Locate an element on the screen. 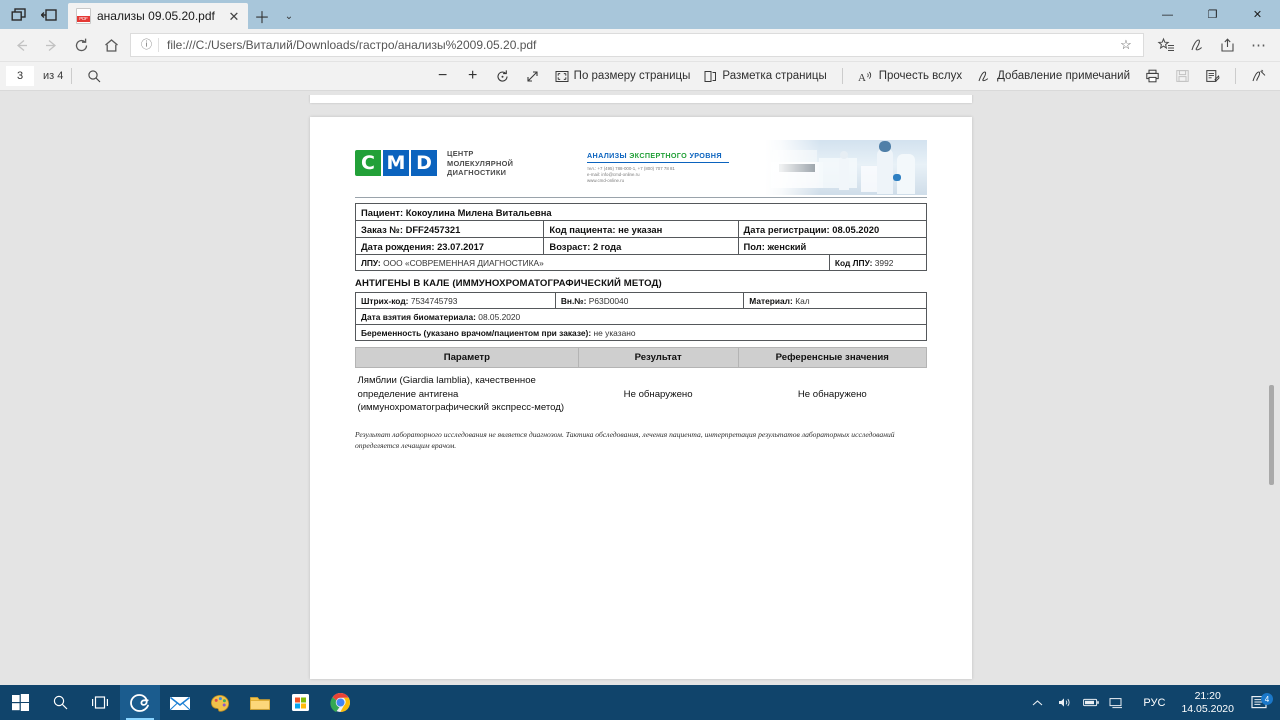  favorites-list-icon is located at coordinates (1165, 45).